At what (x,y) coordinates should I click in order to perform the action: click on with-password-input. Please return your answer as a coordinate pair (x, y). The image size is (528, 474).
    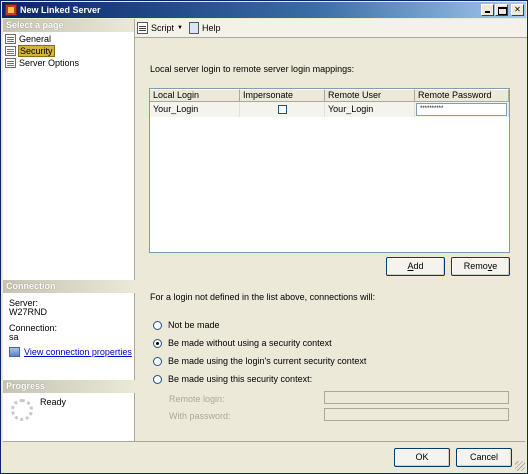
    Looking at the image, I should click on (416, 414).